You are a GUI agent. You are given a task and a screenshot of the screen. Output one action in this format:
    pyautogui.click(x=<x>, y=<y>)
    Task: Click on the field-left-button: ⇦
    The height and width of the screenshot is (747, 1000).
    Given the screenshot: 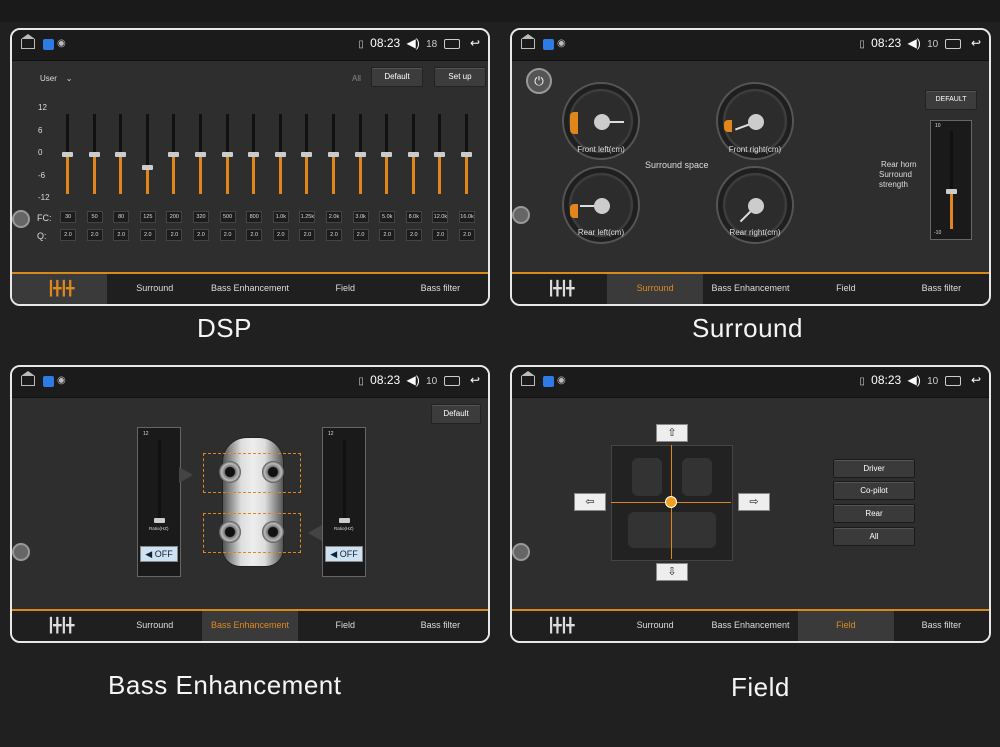 What is the action you would take?
    pyautogui.click(x=590, y=502)
    